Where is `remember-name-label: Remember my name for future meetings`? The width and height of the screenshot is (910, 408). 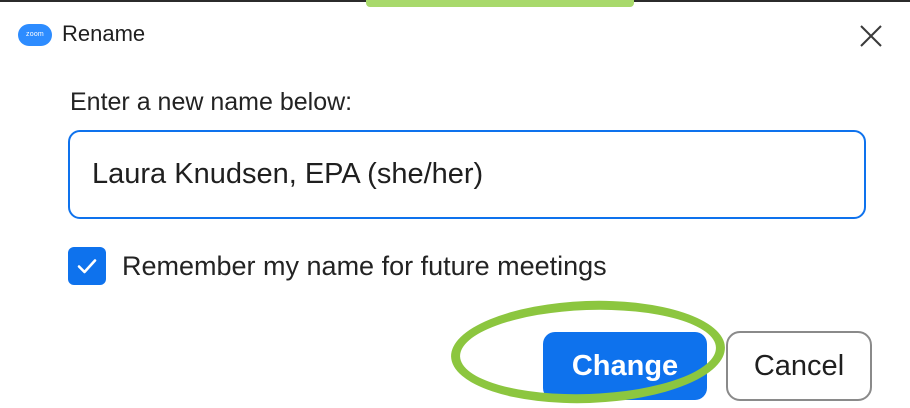 remember-name-label: Remember my name for future meetings is located at coordinates (364, 266).